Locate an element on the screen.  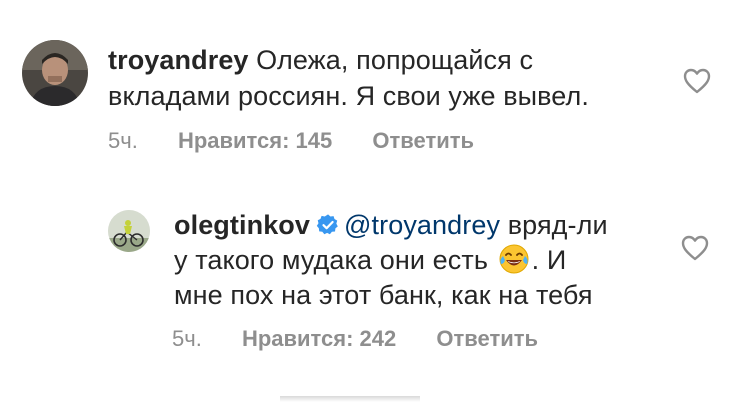
comment-text: Олежа, попрощайся с is located at coordinates (395, 60).